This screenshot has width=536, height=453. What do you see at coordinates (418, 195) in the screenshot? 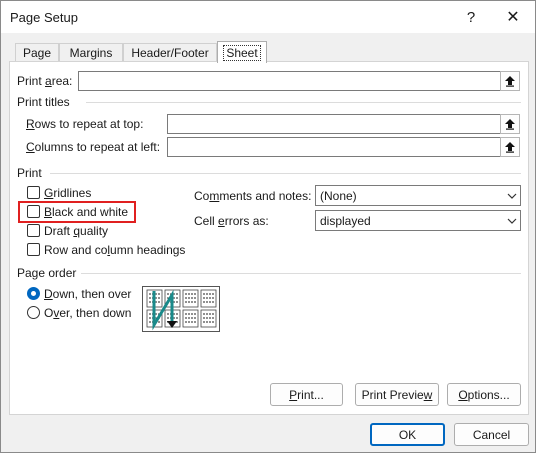
I see `comments-select: (None)` at bounding box center [418, 195].